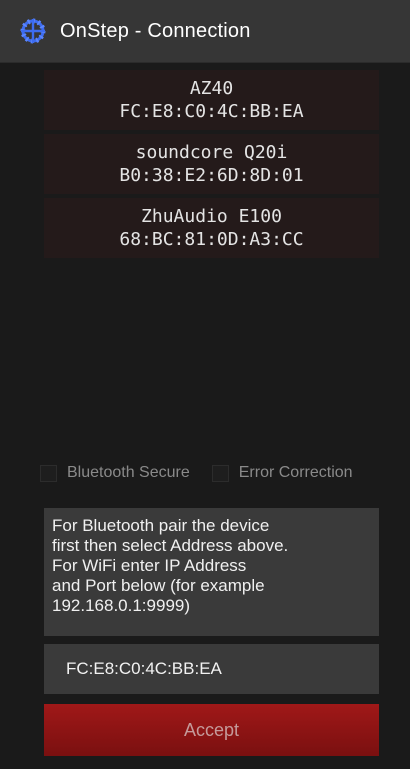  I want to click on help-line: first then select Address above., so click(170, 545).